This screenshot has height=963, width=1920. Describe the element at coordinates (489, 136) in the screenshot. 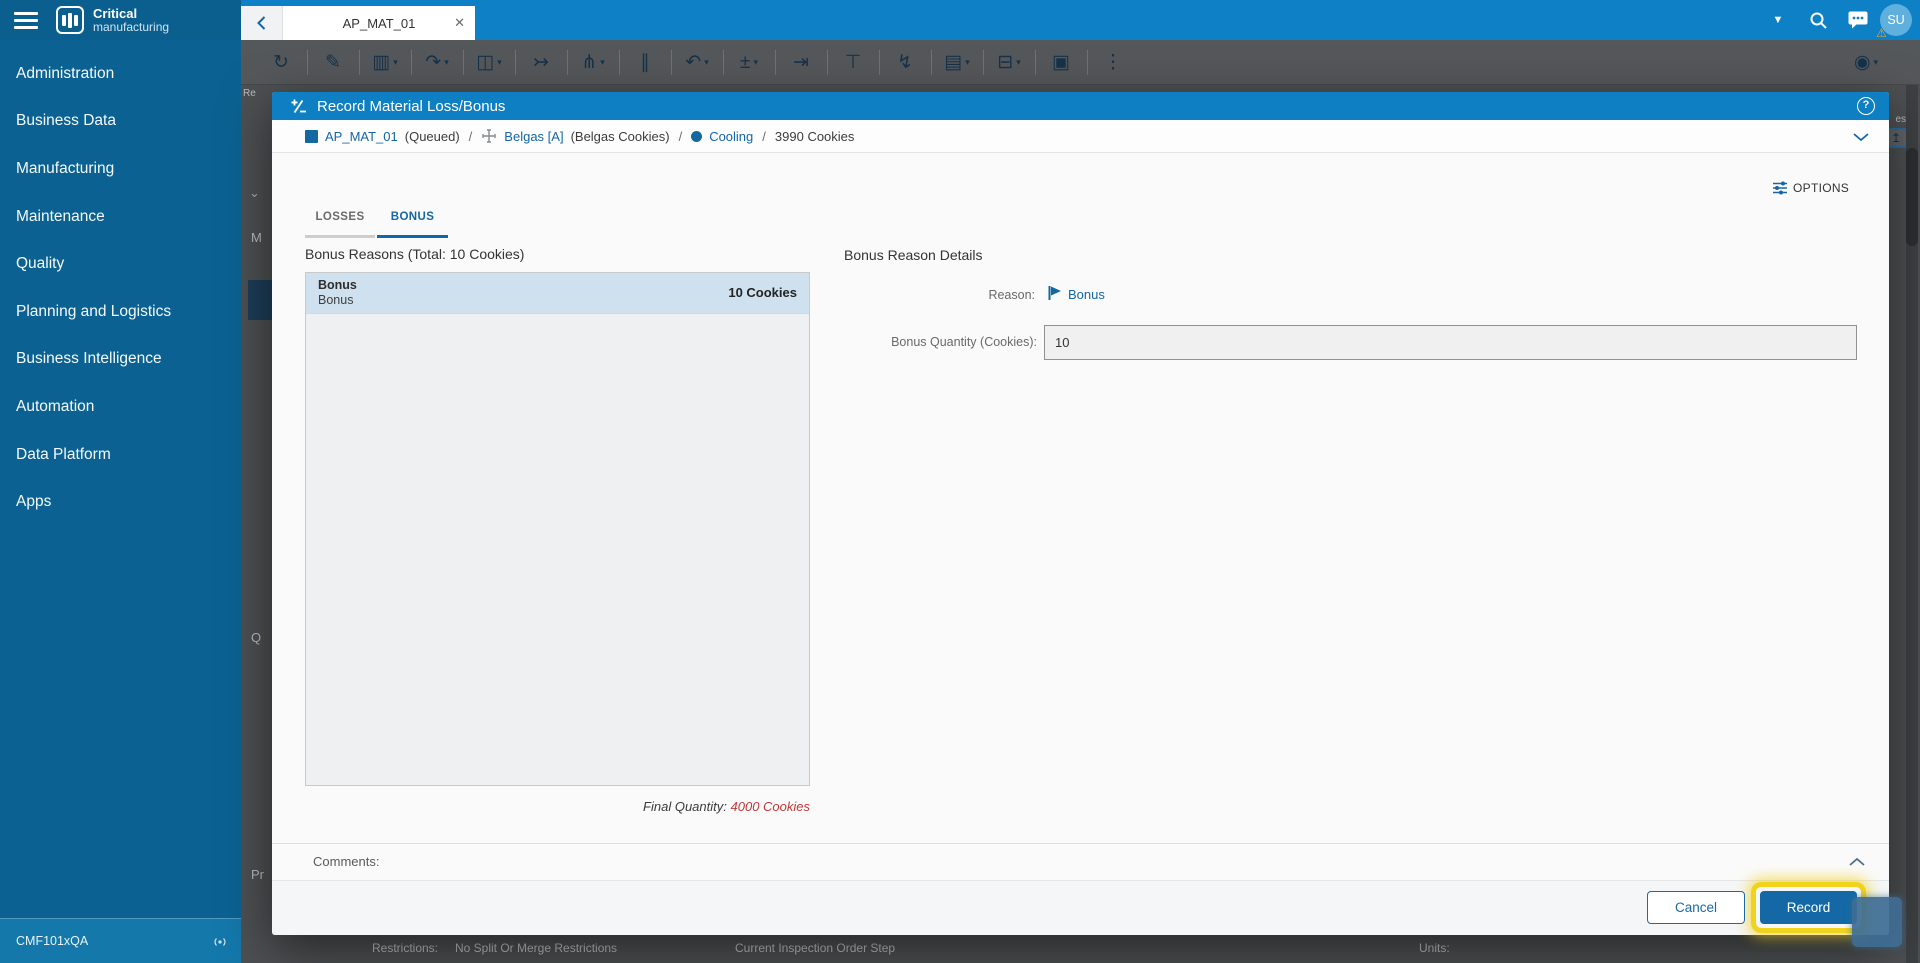

I see `product-icon` at that location.